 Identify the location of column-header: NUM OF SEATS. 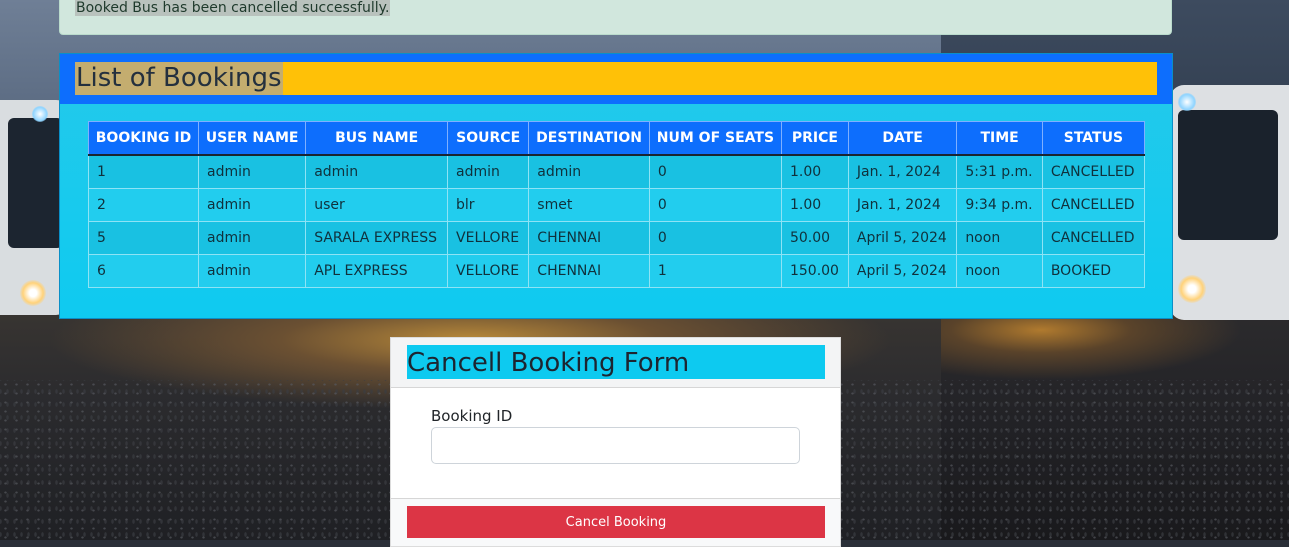
(715, 138).